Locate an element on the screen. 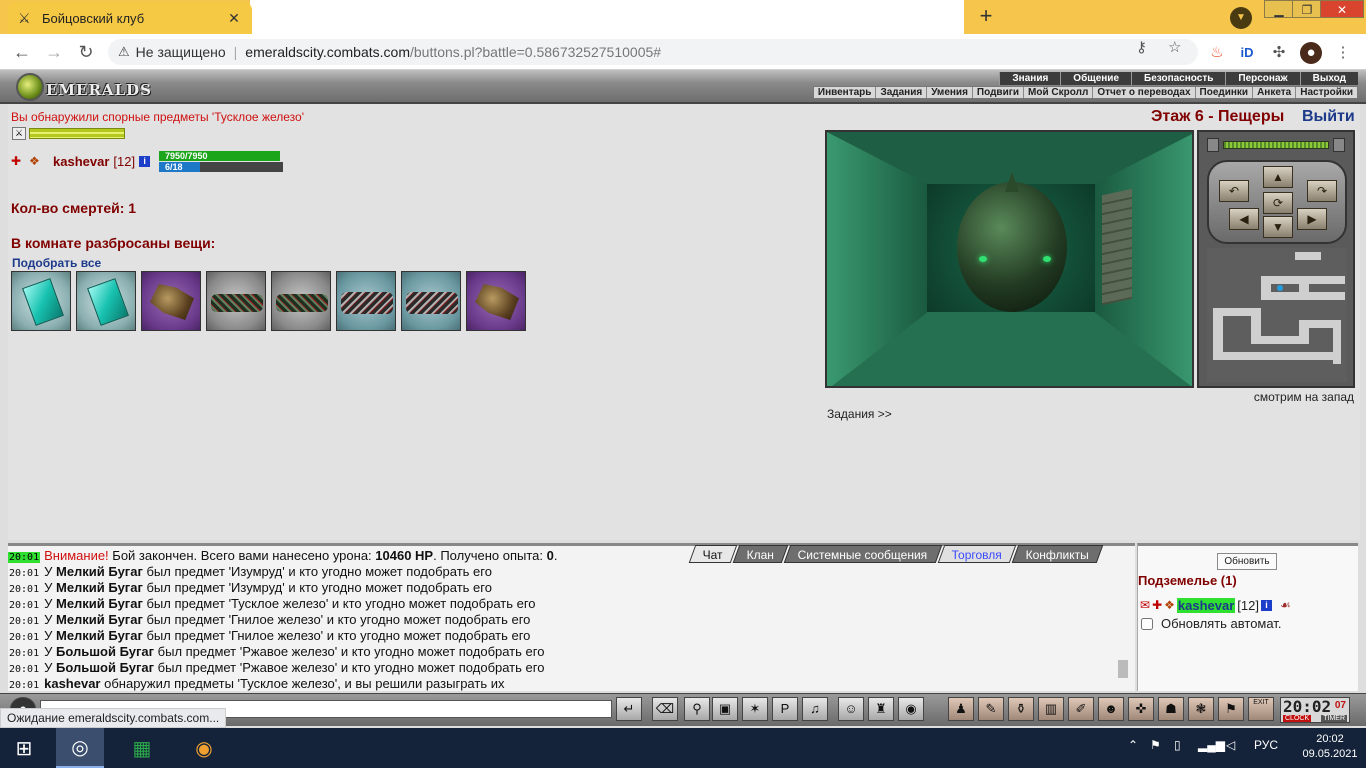  store-taskbar-icon: ▦ is located at coordinates (142, 748).